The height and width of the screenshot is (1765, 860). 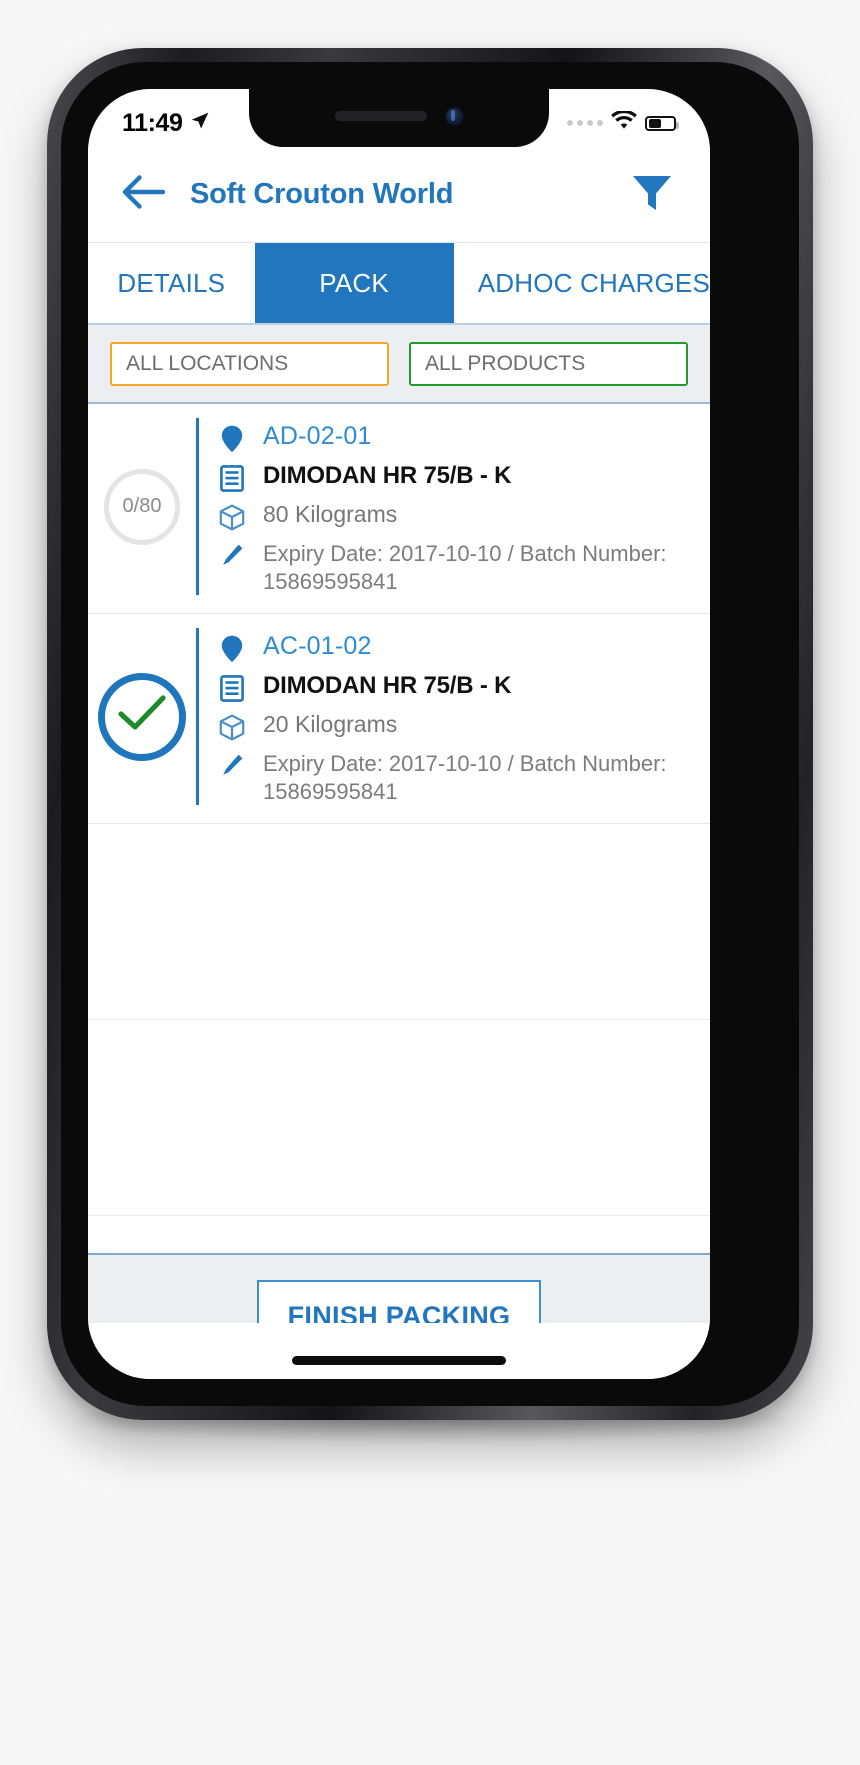 I want to click on app-header: Soft Crouton World, so click(x=399, y=195).